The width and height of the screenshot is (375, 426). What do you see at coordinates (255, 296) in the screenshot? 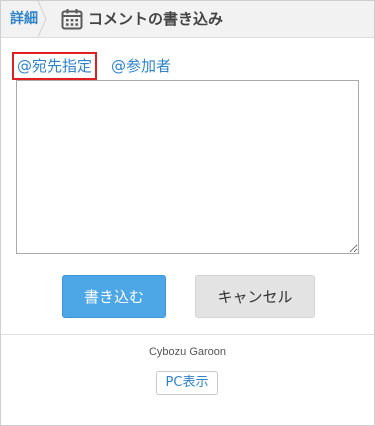
I see `cancel-button: キャンセル` at bounding box center [255, 296].